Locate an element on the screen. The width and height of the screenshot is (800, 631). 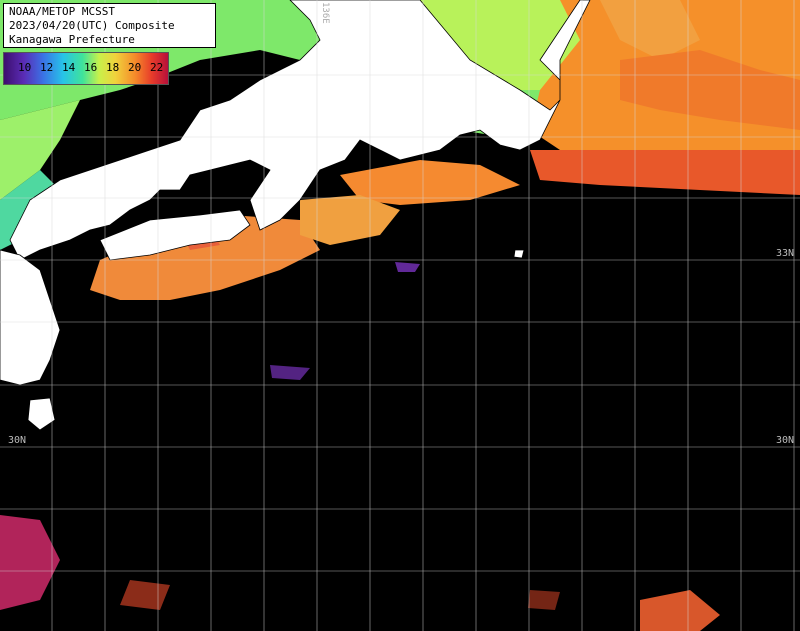
colorbar-labels: 10 12 14 16 18 20 22 is located at coordinates (95, 67).